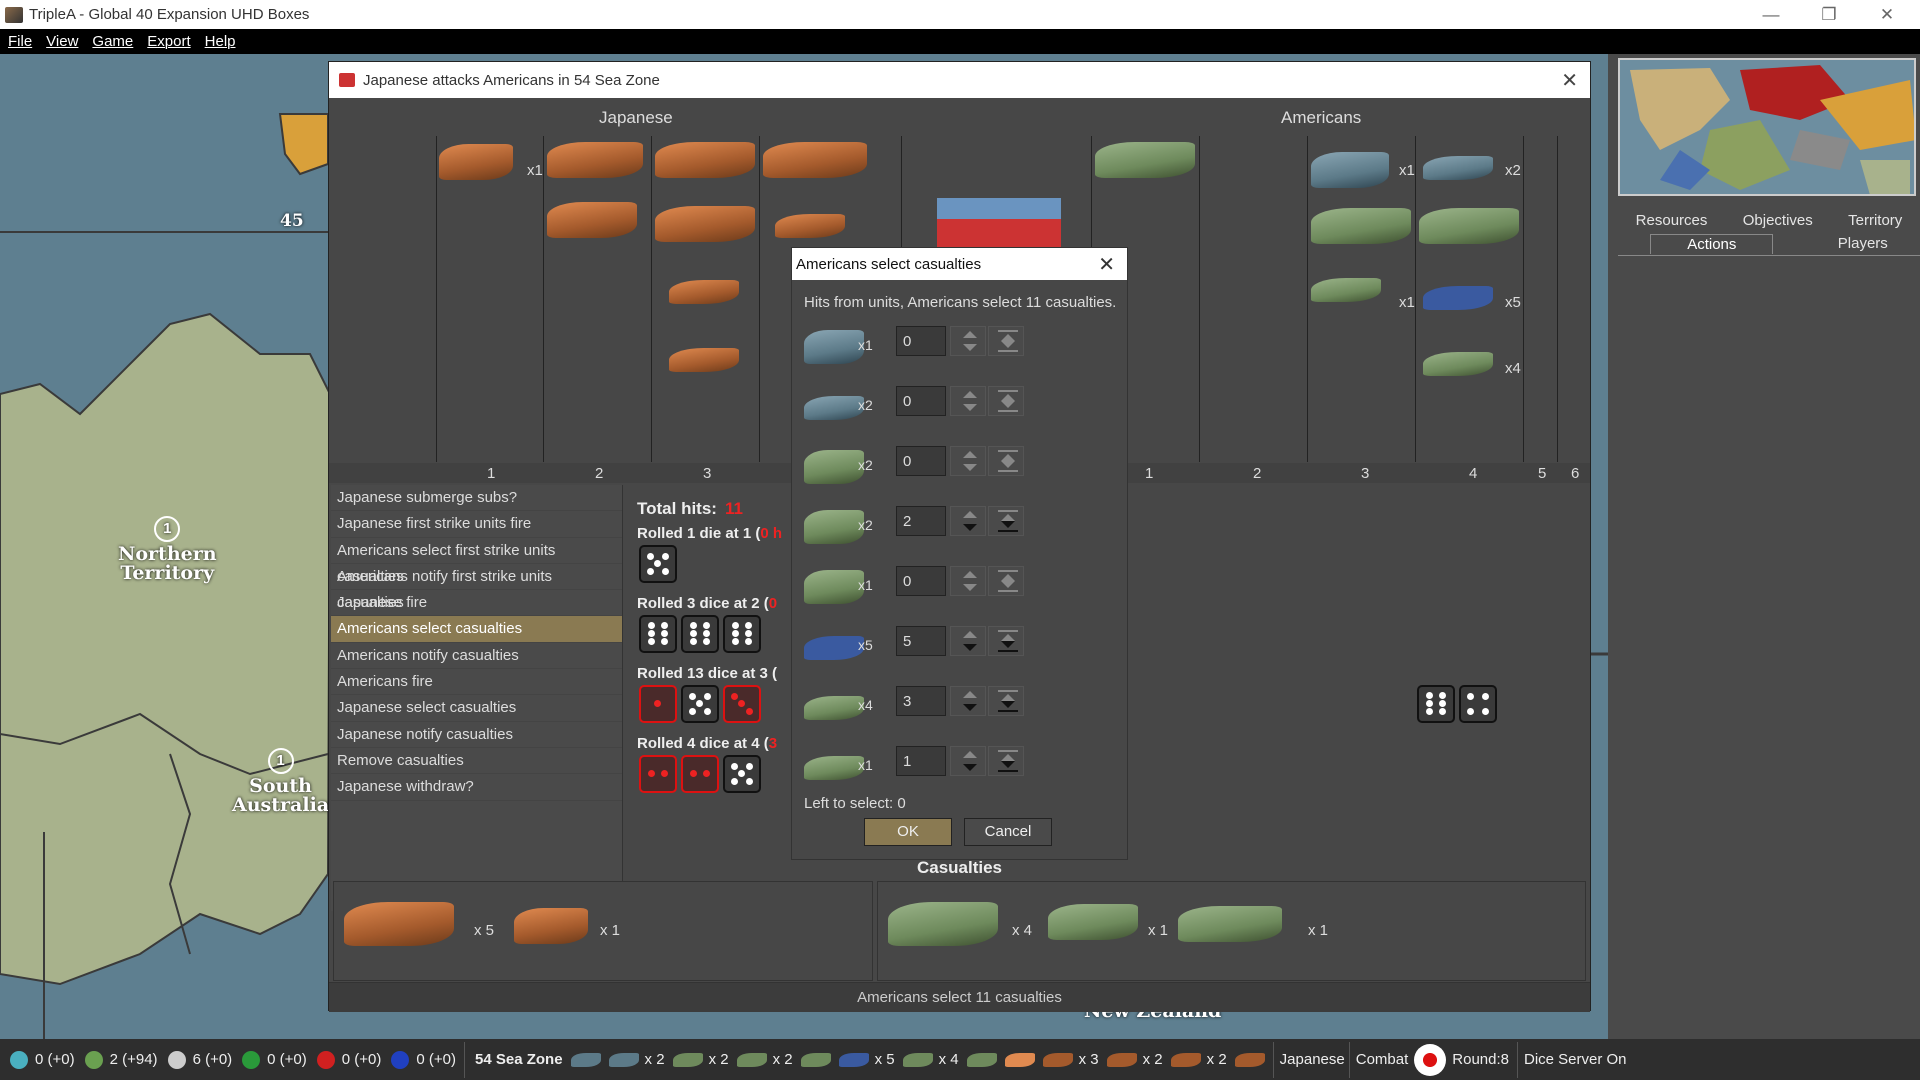  I want to click on step-item: Japanese submerge subs?, so click(476, 498).